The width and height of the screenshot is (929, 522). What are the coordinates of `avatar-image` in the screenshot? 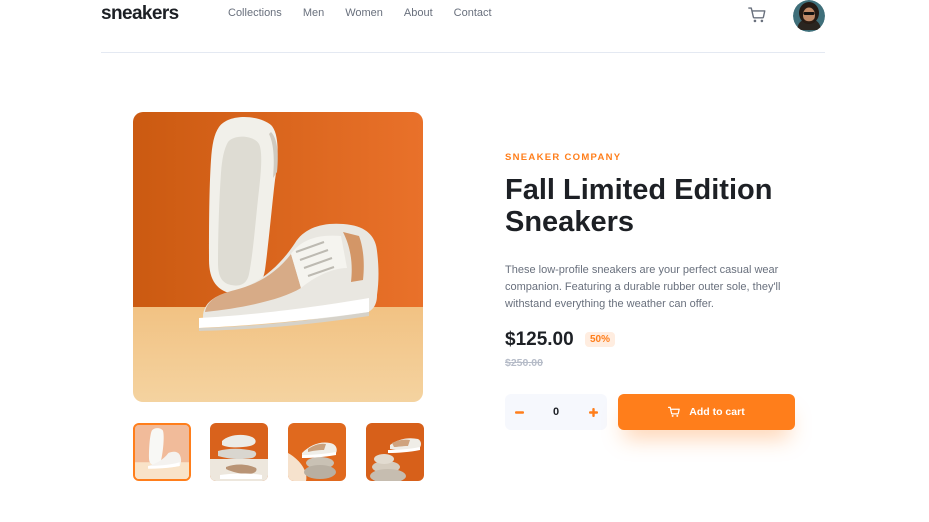 It's located at (809, 16).